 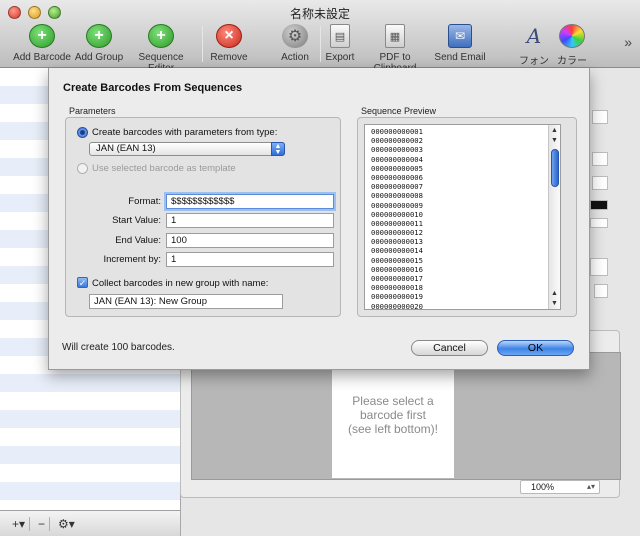 I want to click on toolbar-export-button: ▤ Export, so click(x=340, y=43).